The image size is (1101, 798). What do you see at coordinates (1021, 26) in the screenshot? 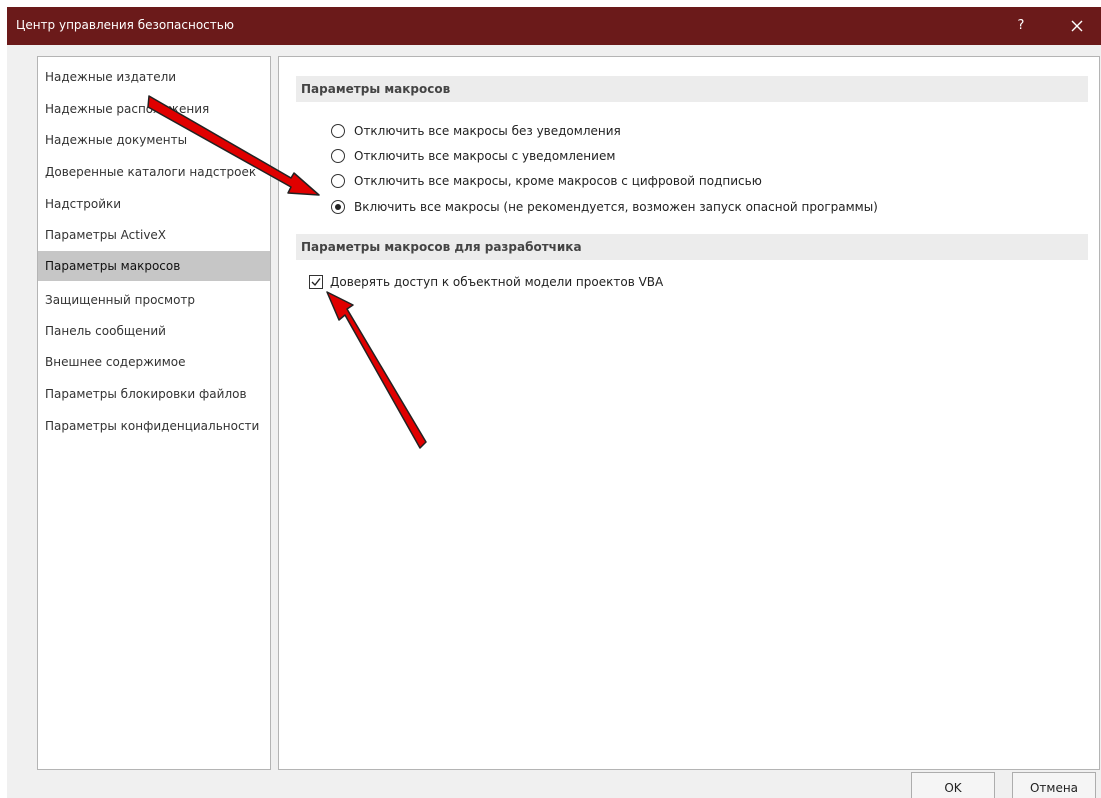
I see `help-button: ?` at bounding box center [1021, 26].